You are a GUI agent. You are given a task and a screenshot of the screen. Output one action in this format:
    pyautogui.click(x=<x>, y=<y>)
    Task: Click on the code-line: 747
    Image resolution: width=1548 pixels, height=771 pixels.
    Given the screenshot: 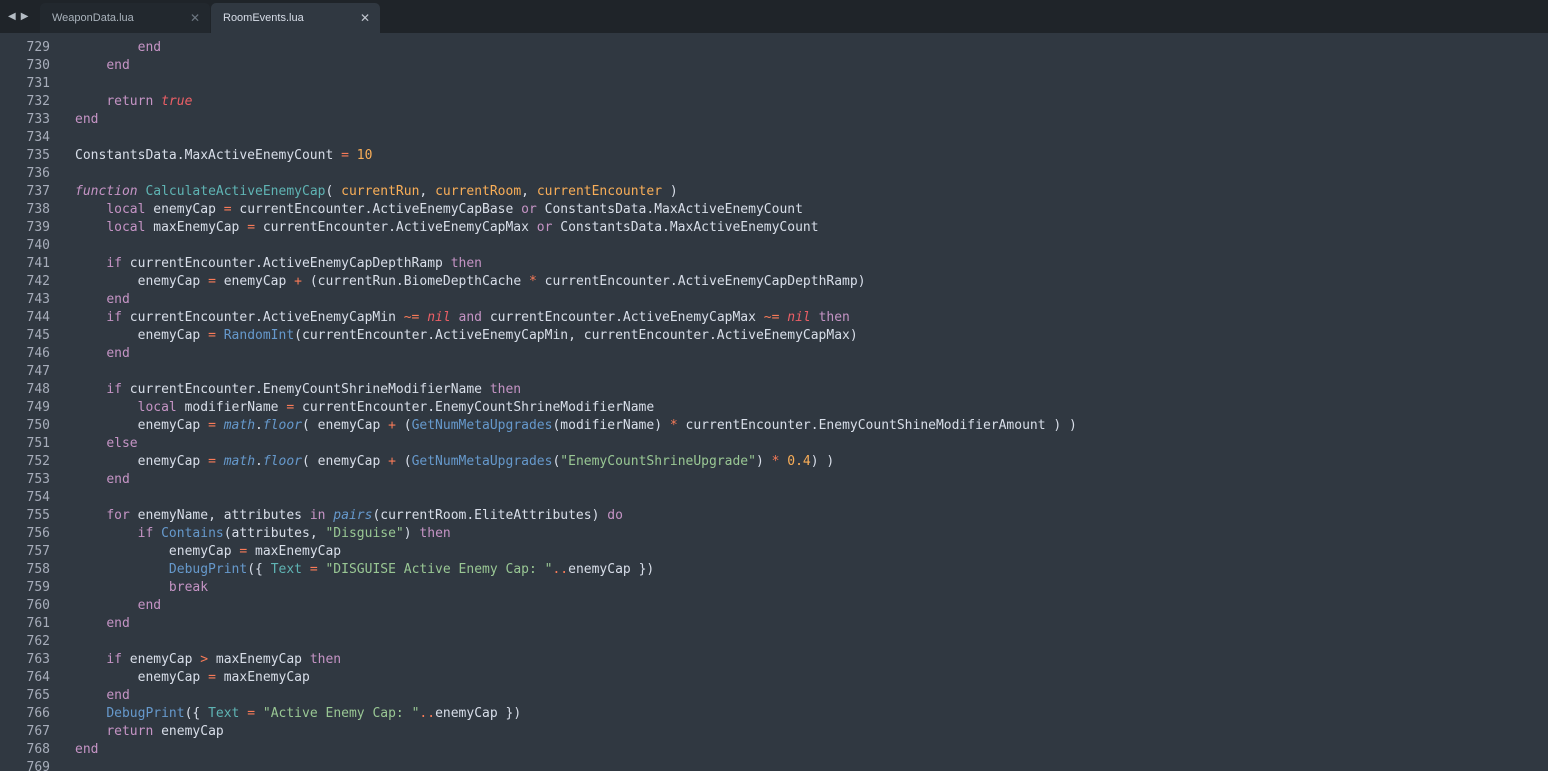 What is the action you would take?
    pyautogui.click(x=774, y=372)
    